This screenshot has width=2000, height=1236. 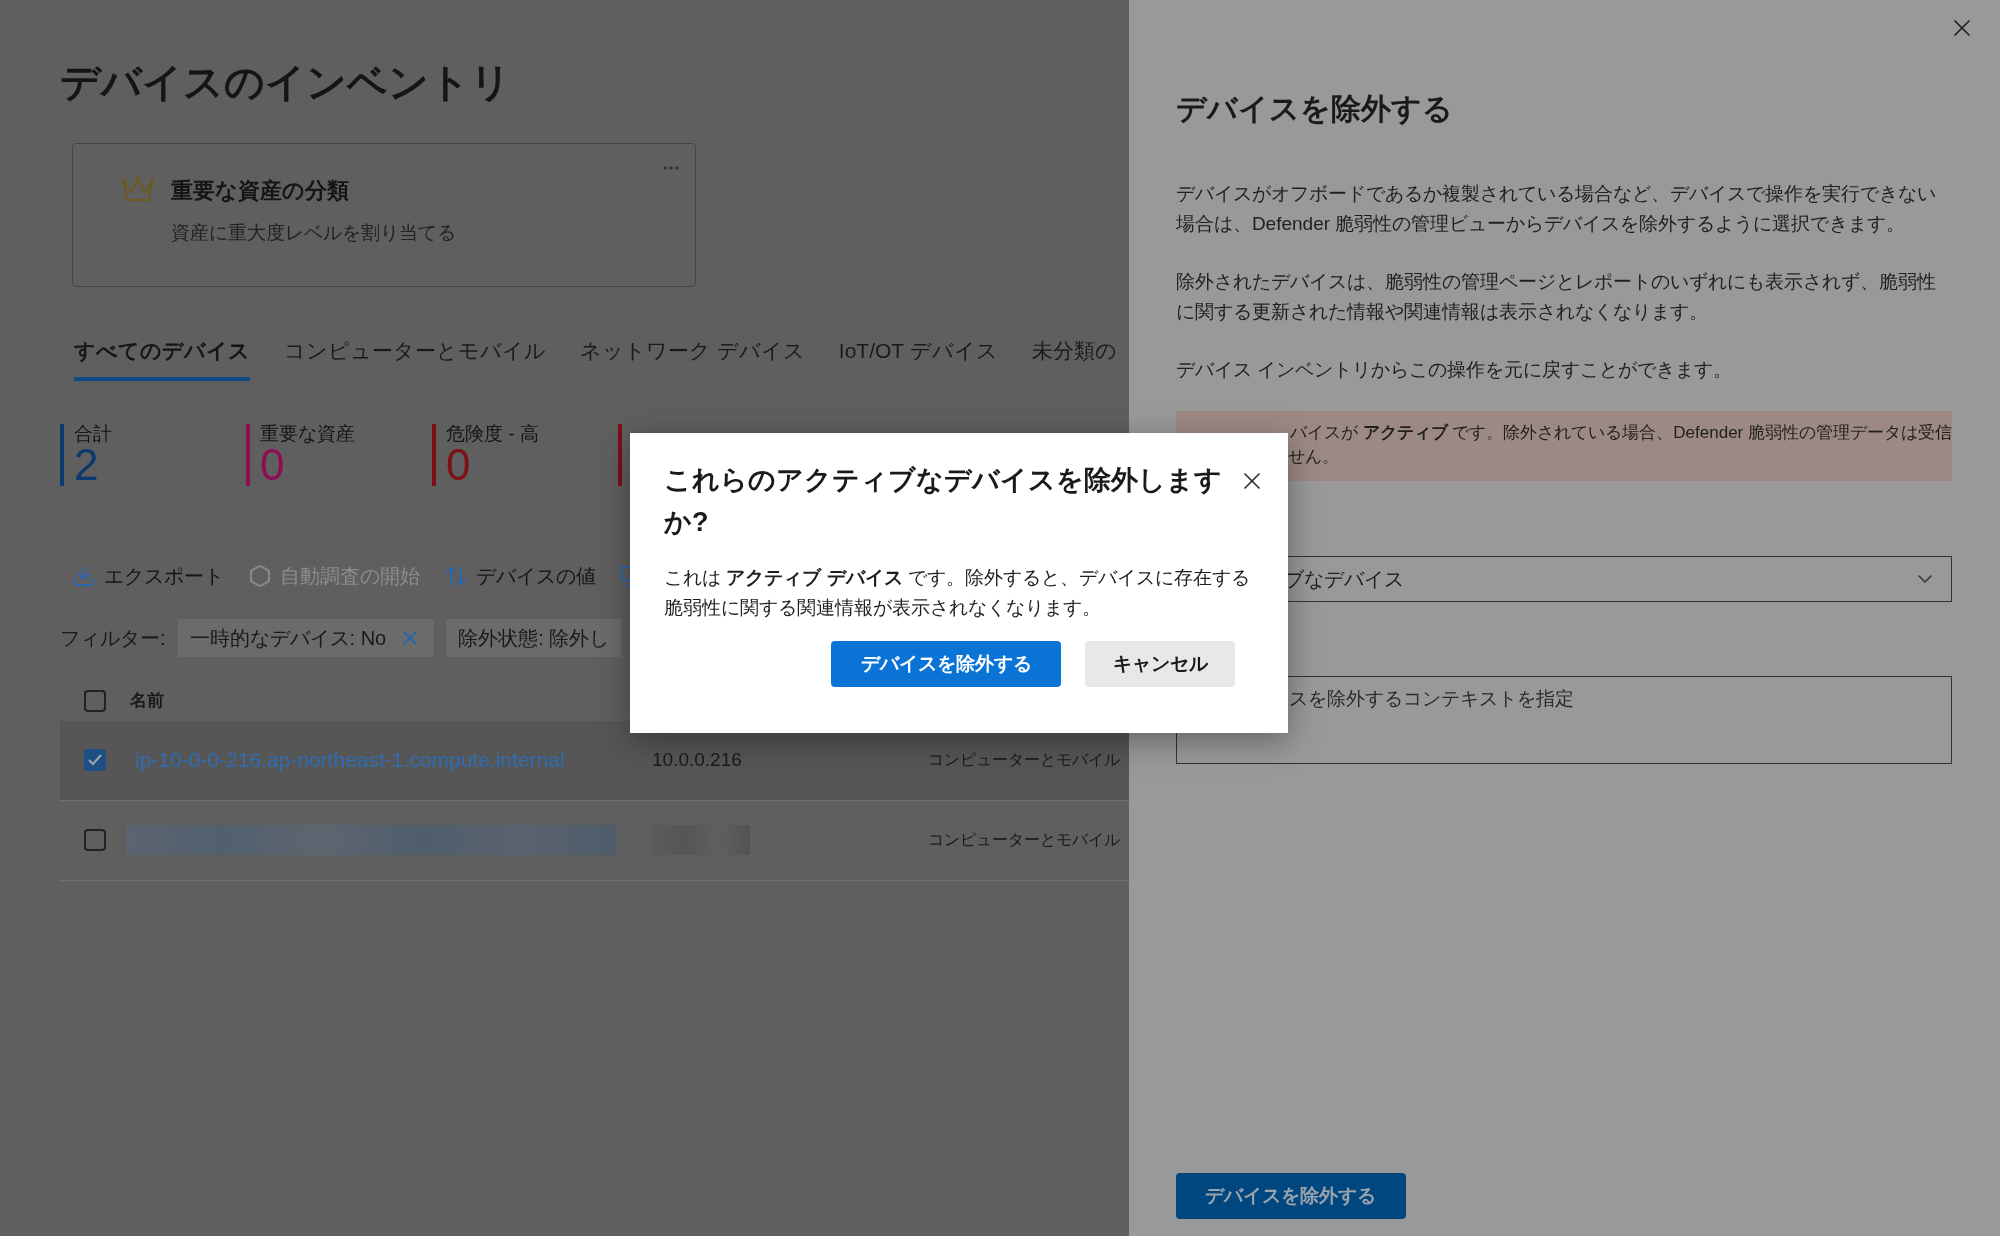 What do you see at coordinates (86, 464) in the screenshot?
I see `metric-value: 2` at bounding box center [86, 464].